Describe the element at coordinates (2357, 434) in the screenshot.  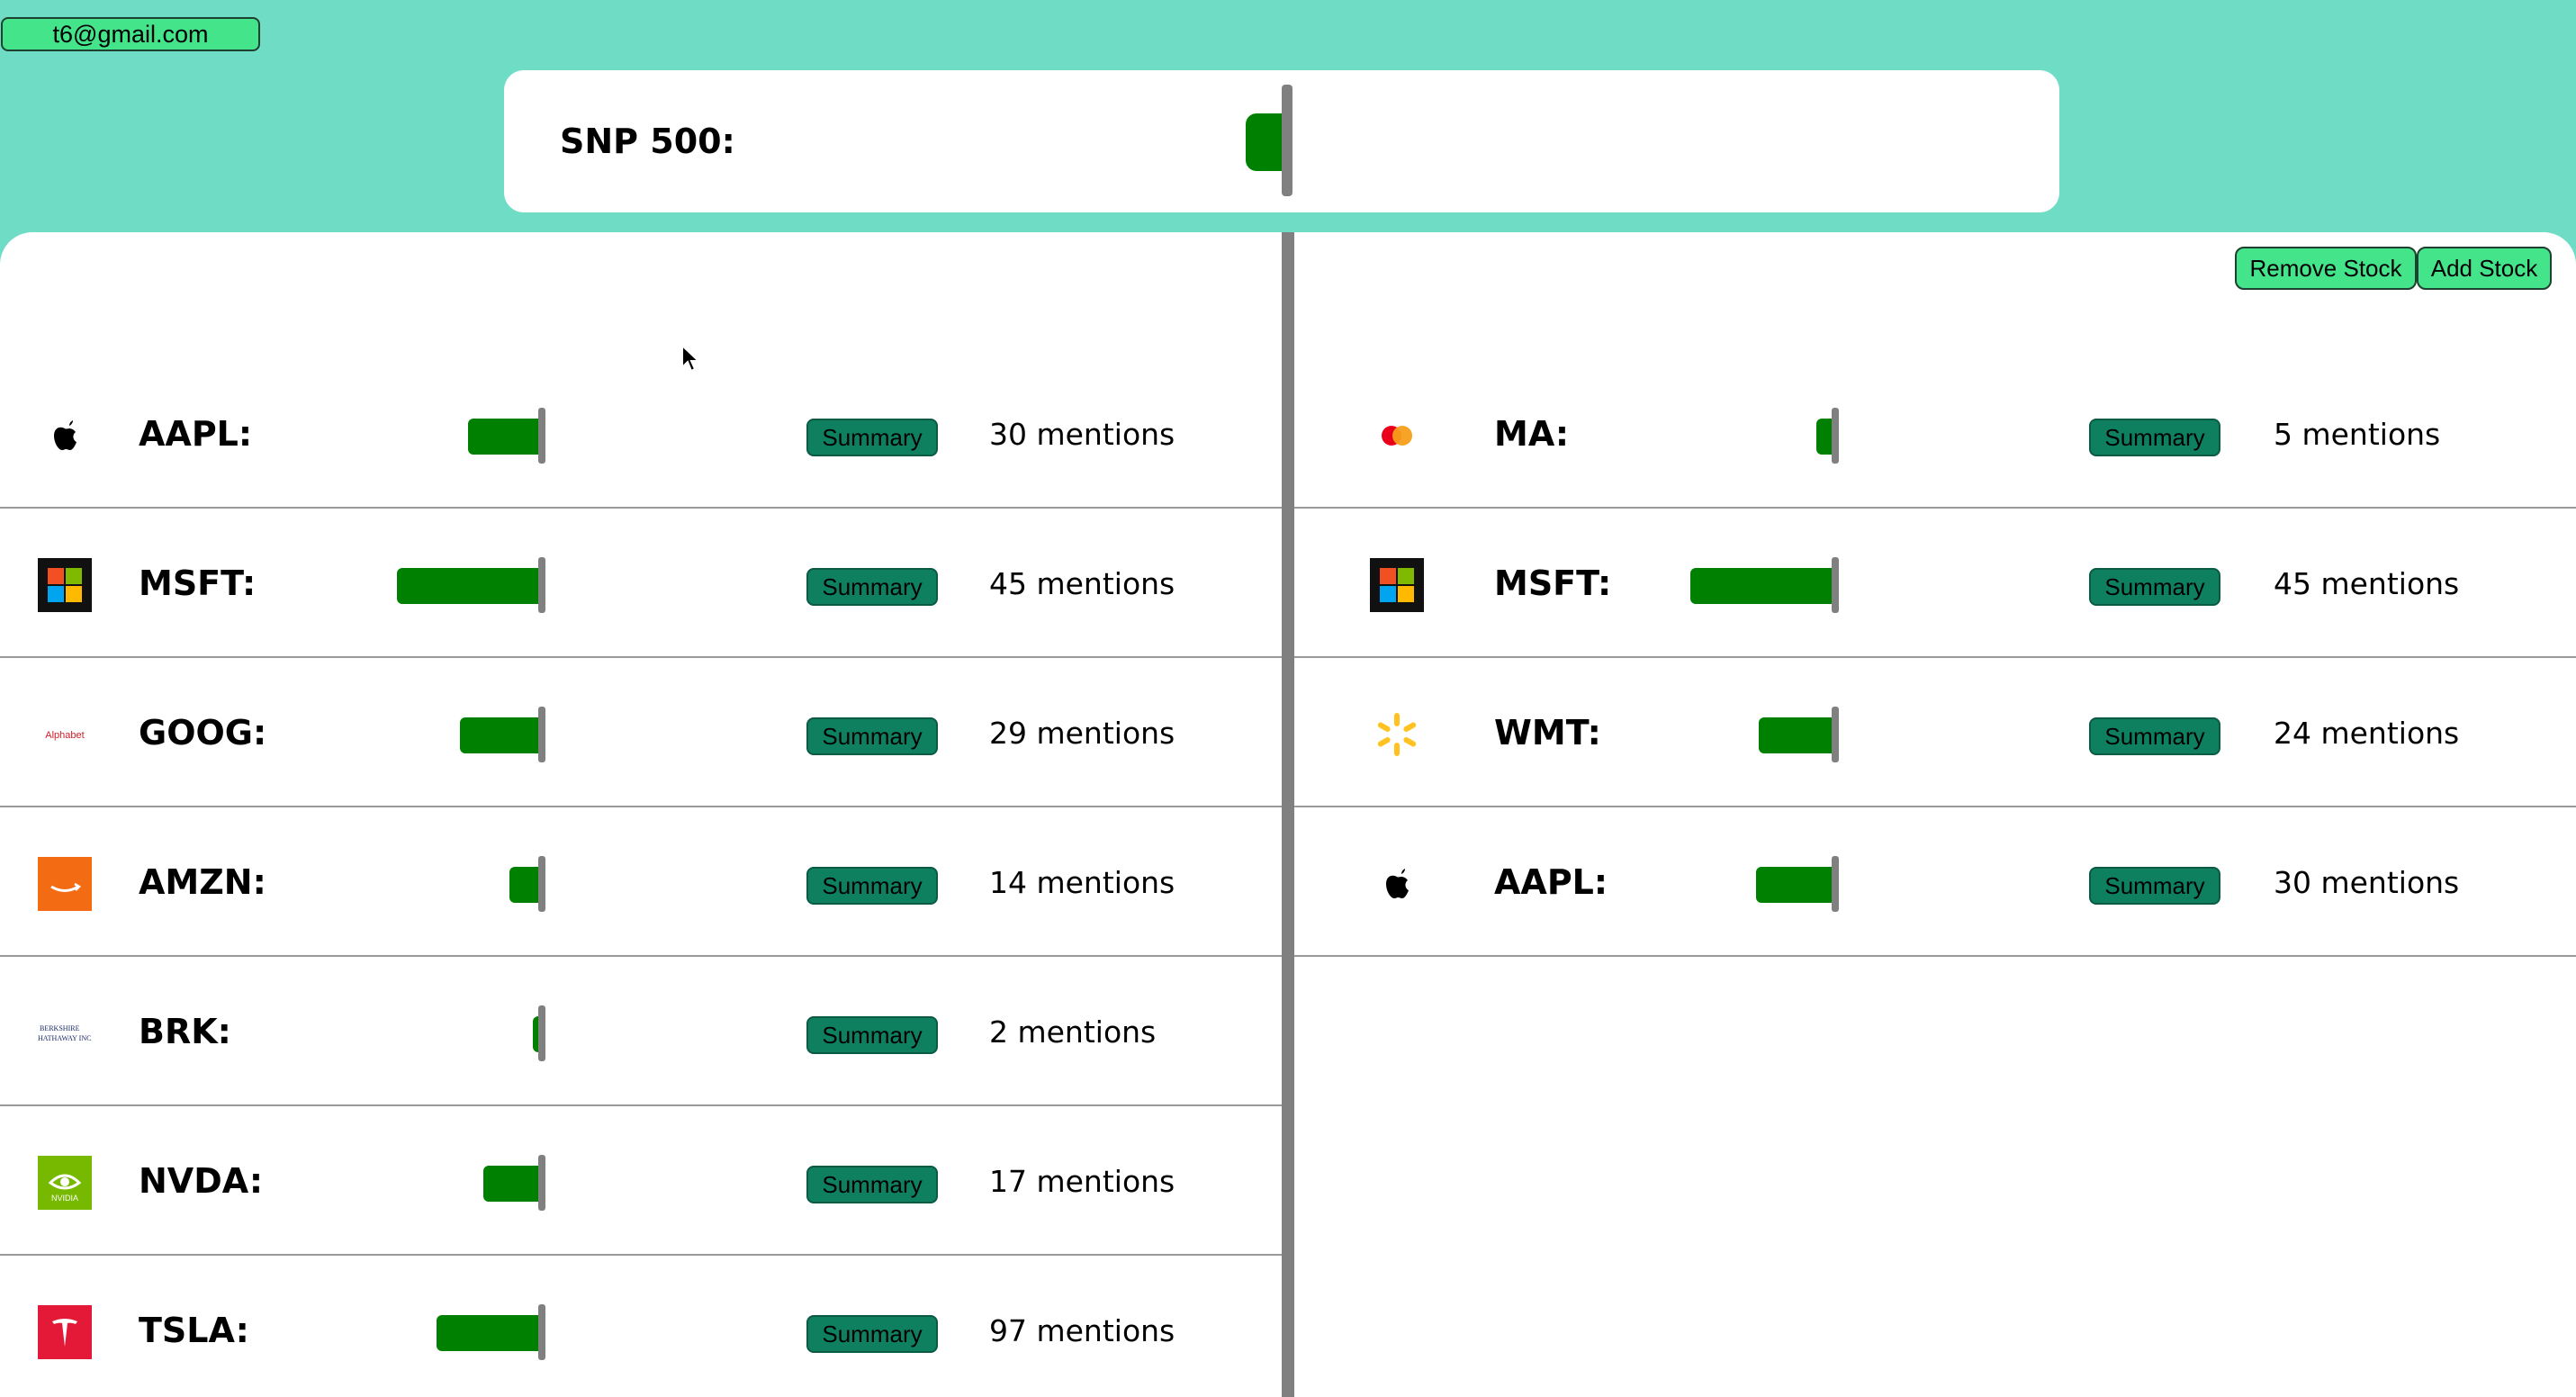
I see `mentions-count: 5 mentions` at that location.